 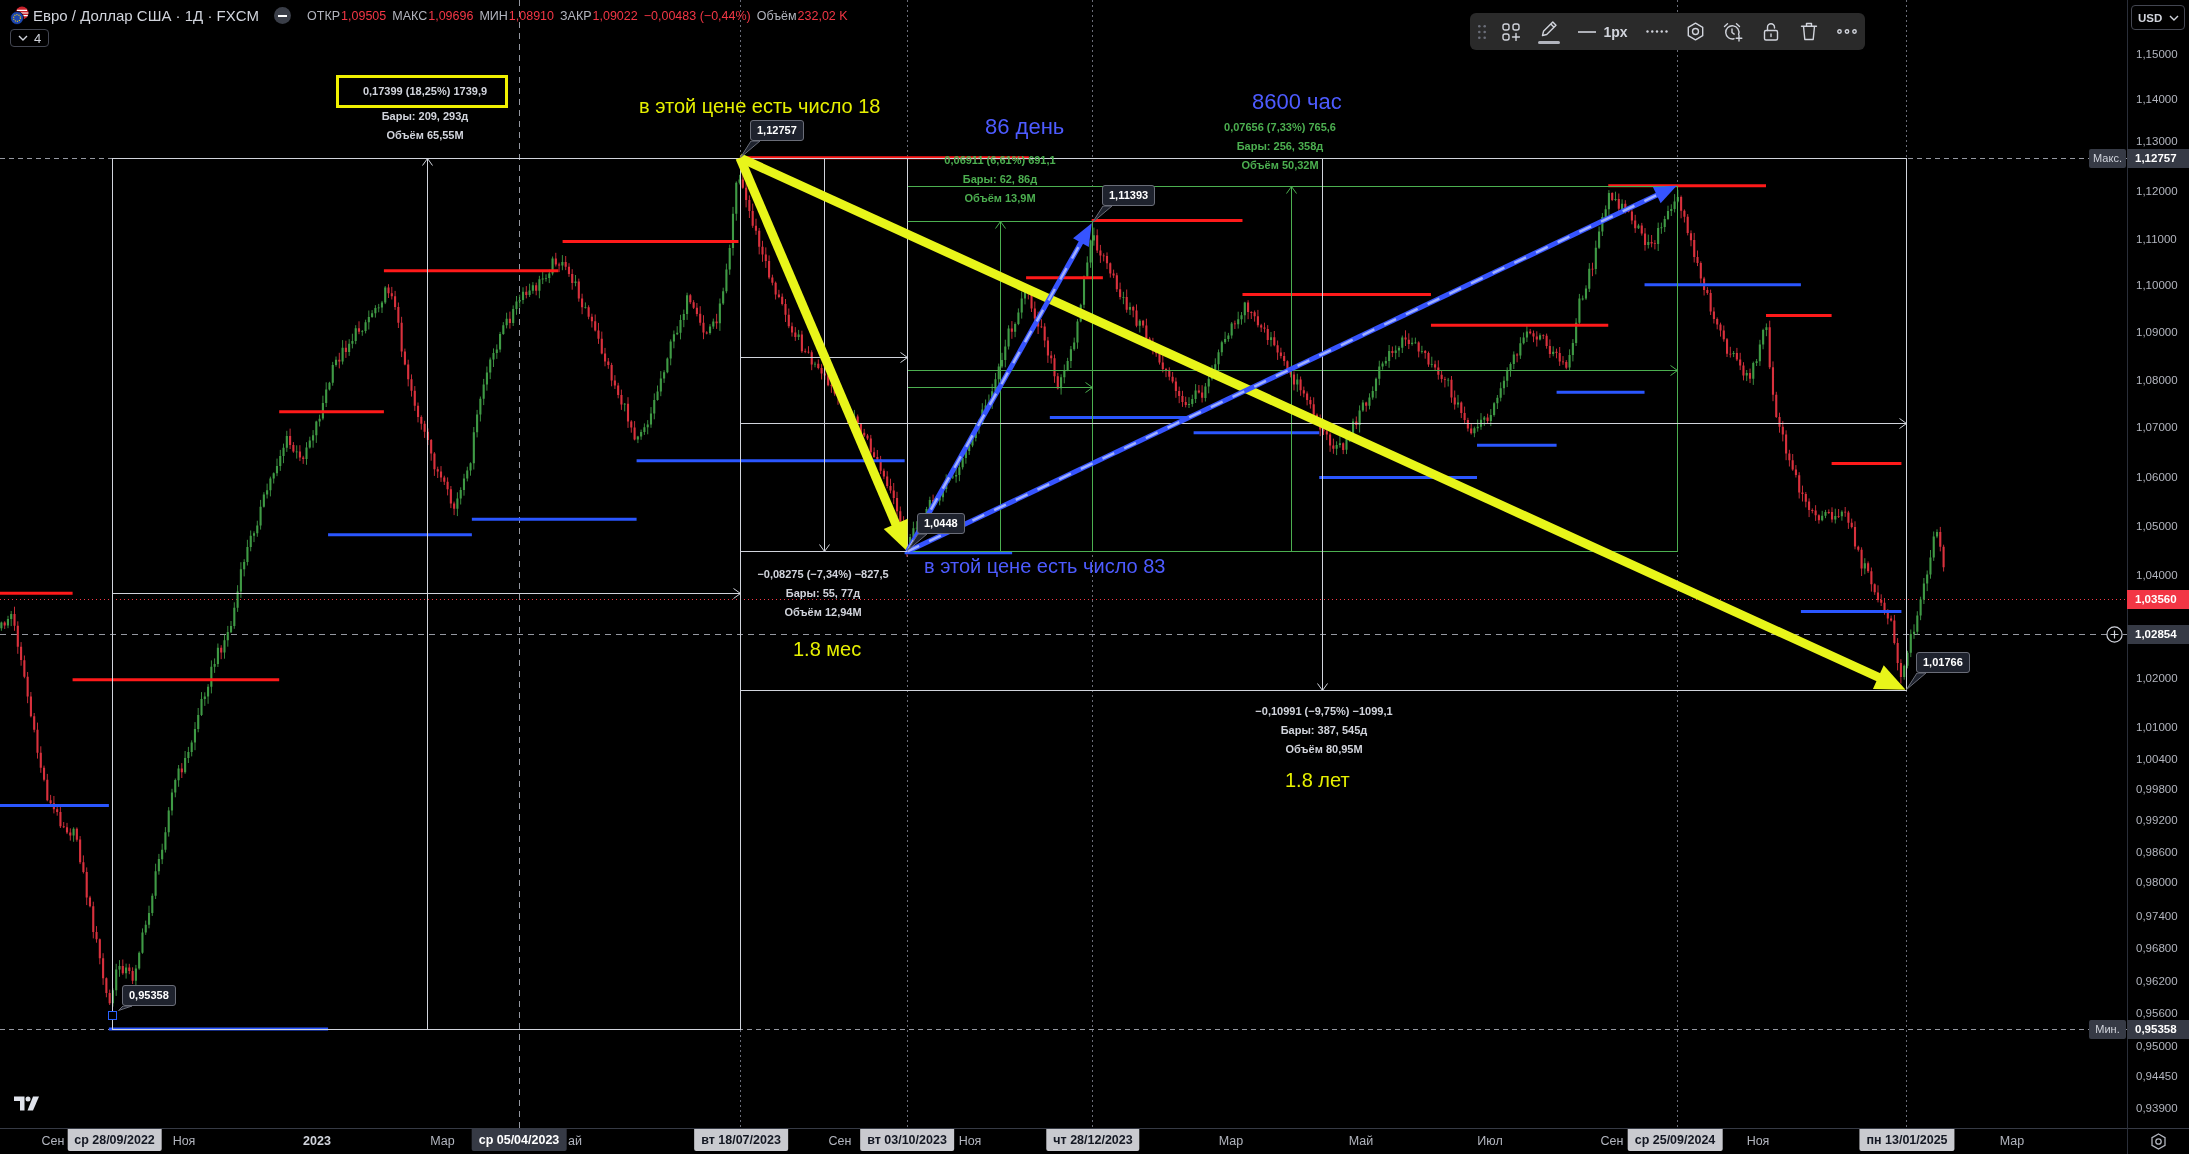 I want to click on price-tick: 0,99800, so click(x=2157, y=789).